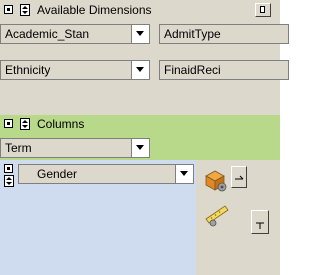  What do you see at coordinates (217, 215) in the screenshot?
I see `ruler-icon` at bounding box center [217, 215].